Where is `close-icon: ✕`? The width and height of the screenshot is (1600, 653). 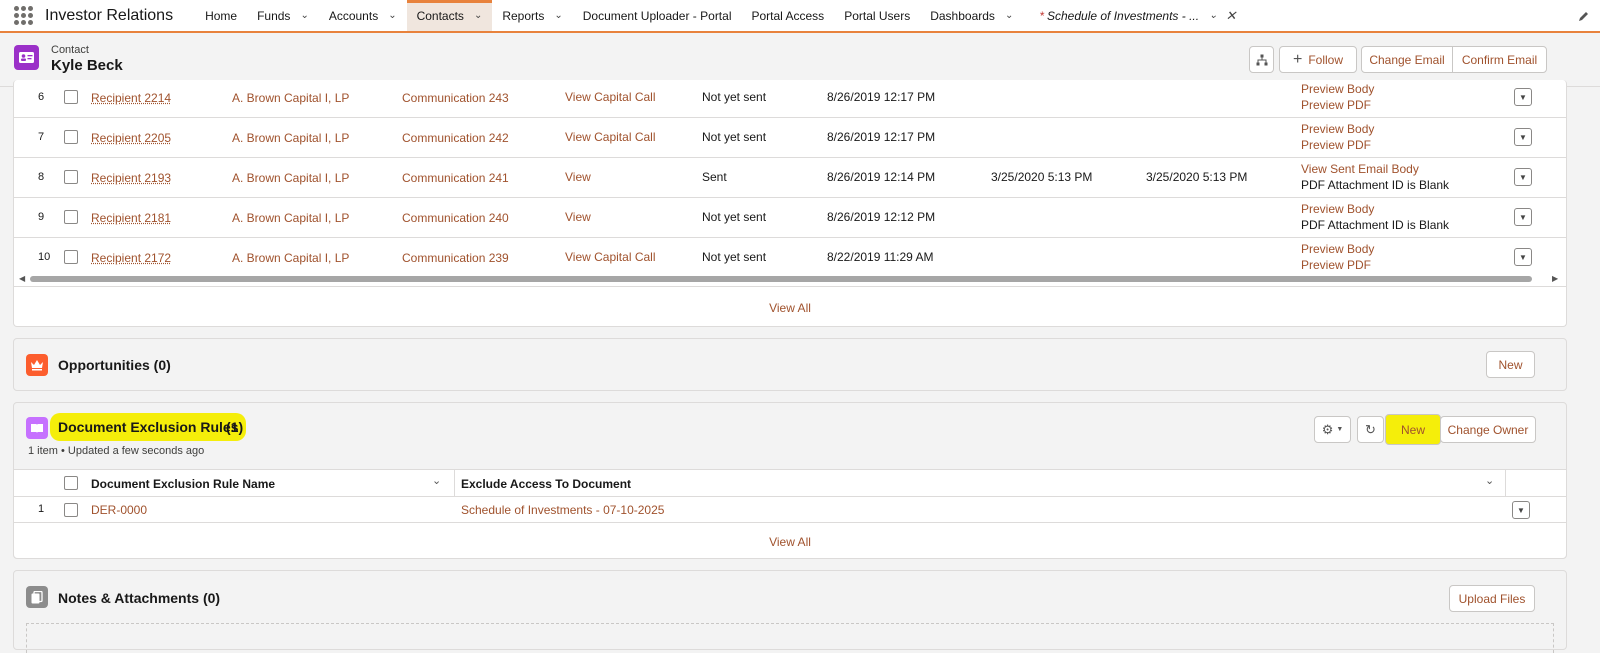
close-icon: ✕ is located at coordinates (1230, 16).